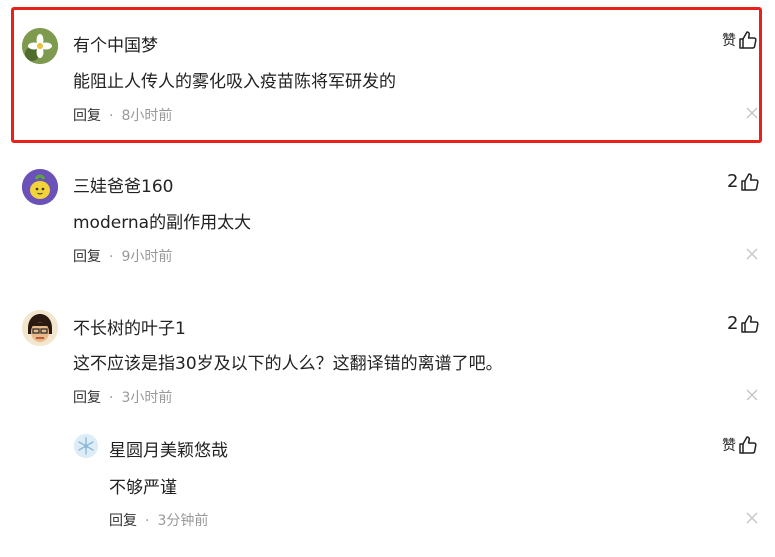  What do you see at coordinates (115, 43) in the screenshot?
I see `username: 有个中国梦` at bounding box center [115, 43].